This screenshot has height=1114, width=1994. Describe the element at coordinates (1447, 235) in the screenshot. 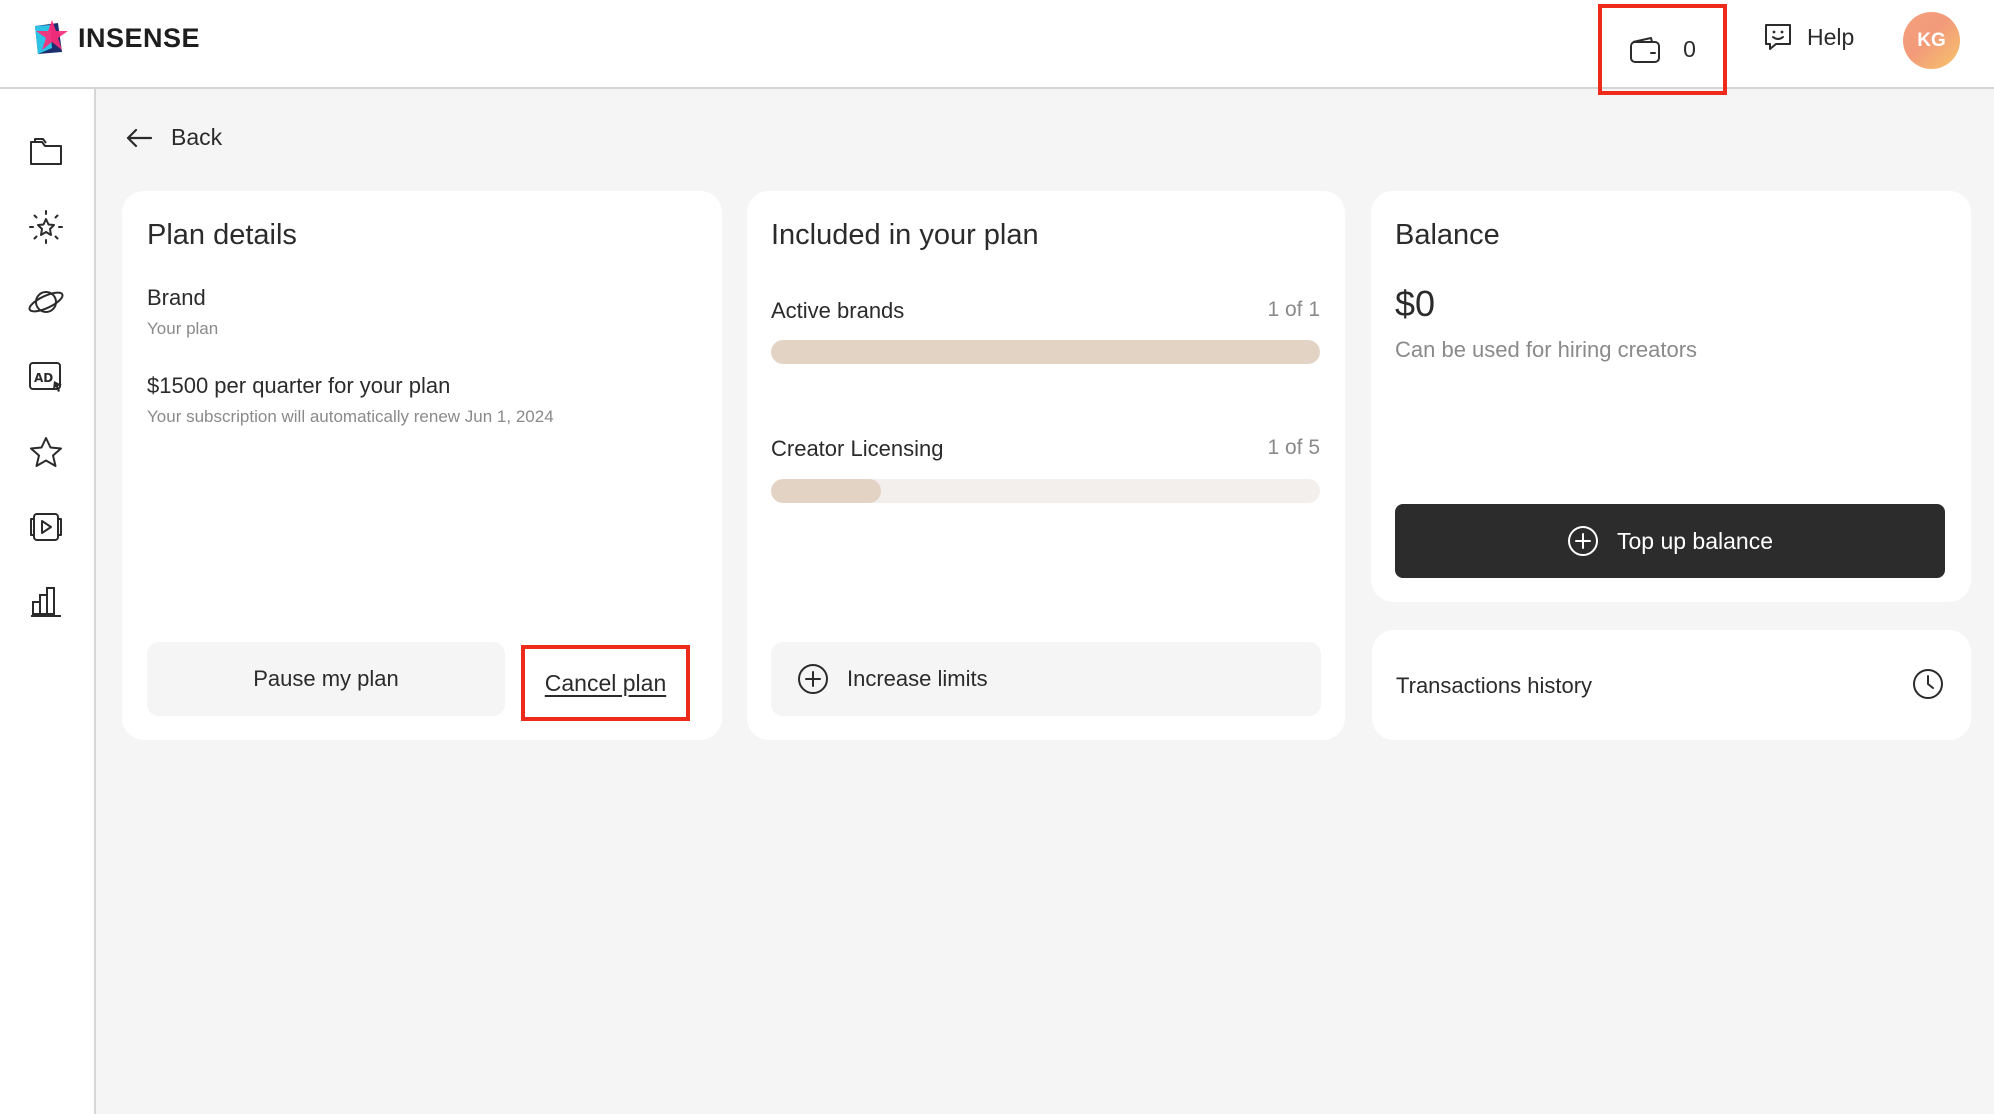

I see `balance-title: Balance` at that location.